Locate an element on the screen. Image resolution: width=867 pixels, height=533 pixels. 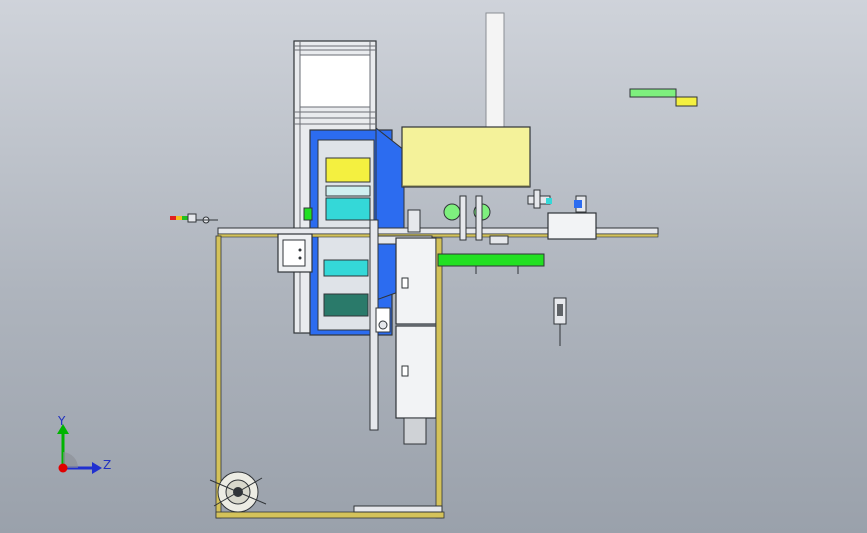
yellow-hood is located at coordinates (466, 157).